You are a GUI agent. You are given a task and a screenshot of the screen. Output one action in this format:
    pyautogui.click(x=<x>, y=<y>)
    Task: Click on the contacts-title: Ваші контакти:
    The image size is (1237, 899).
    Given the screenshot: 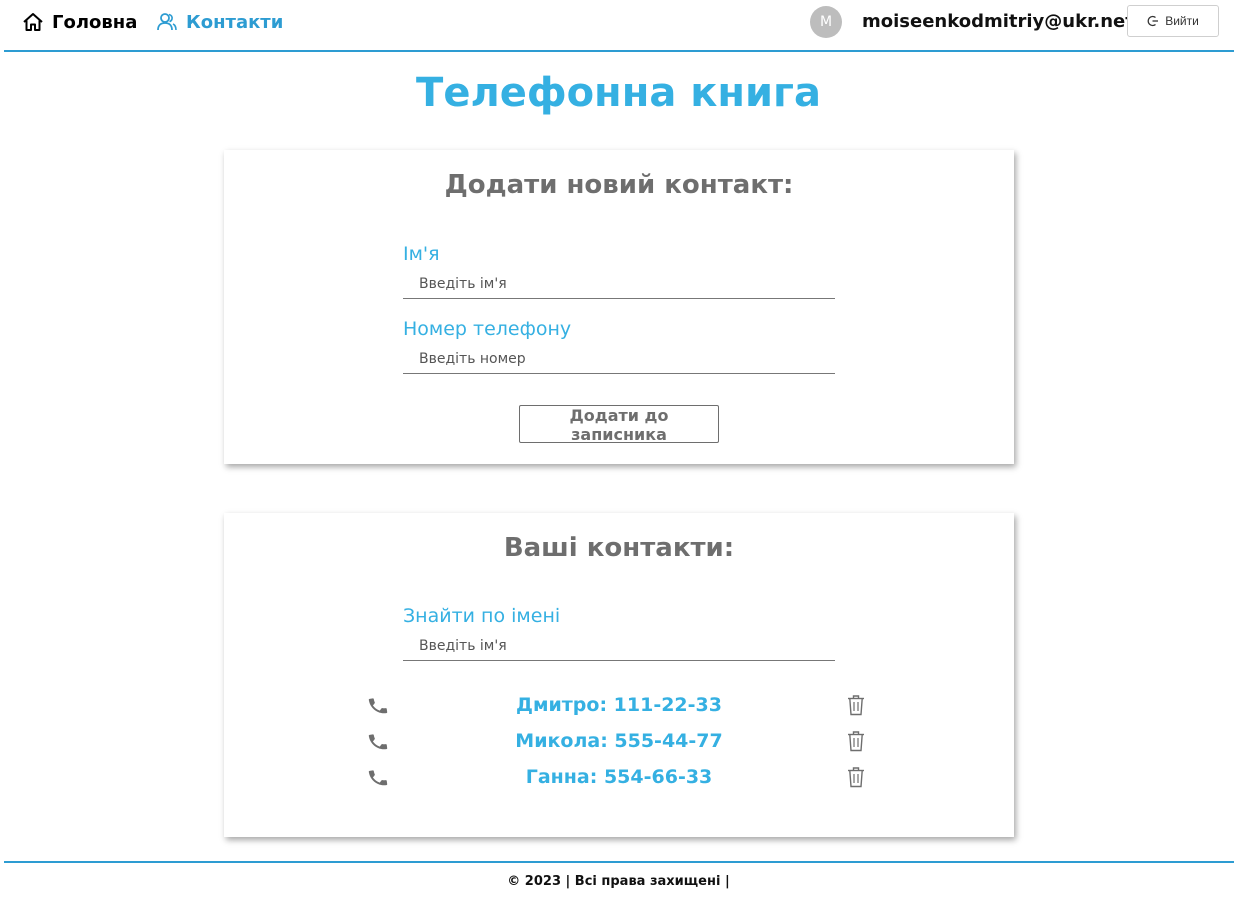 What is the action you would take?
    pyautogui.click(x=619, y=548)
    